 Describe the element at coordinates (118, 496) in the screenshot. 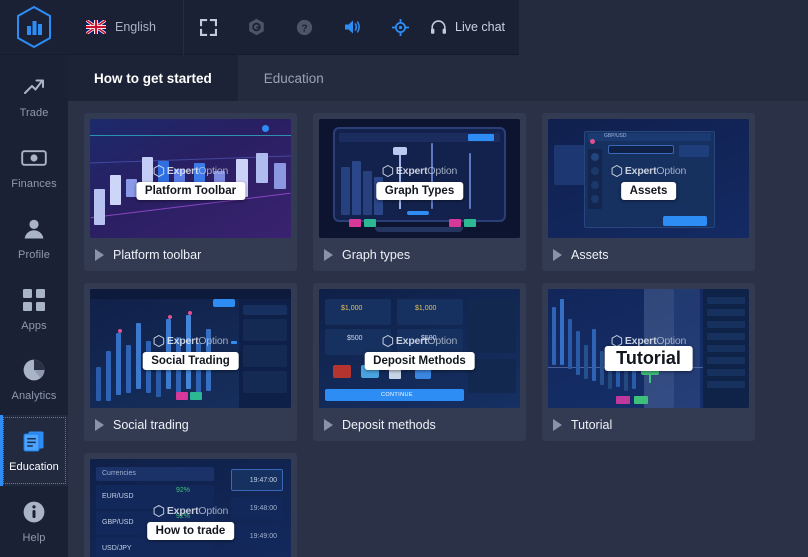

I see `asset-row-pair: EUR/USD` at that location.